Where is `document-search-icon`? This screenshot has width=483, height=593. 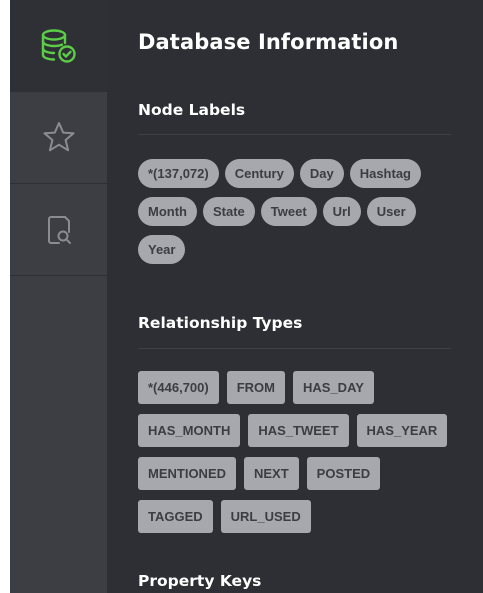
document-search-icon is located at coordinates (59, 229).